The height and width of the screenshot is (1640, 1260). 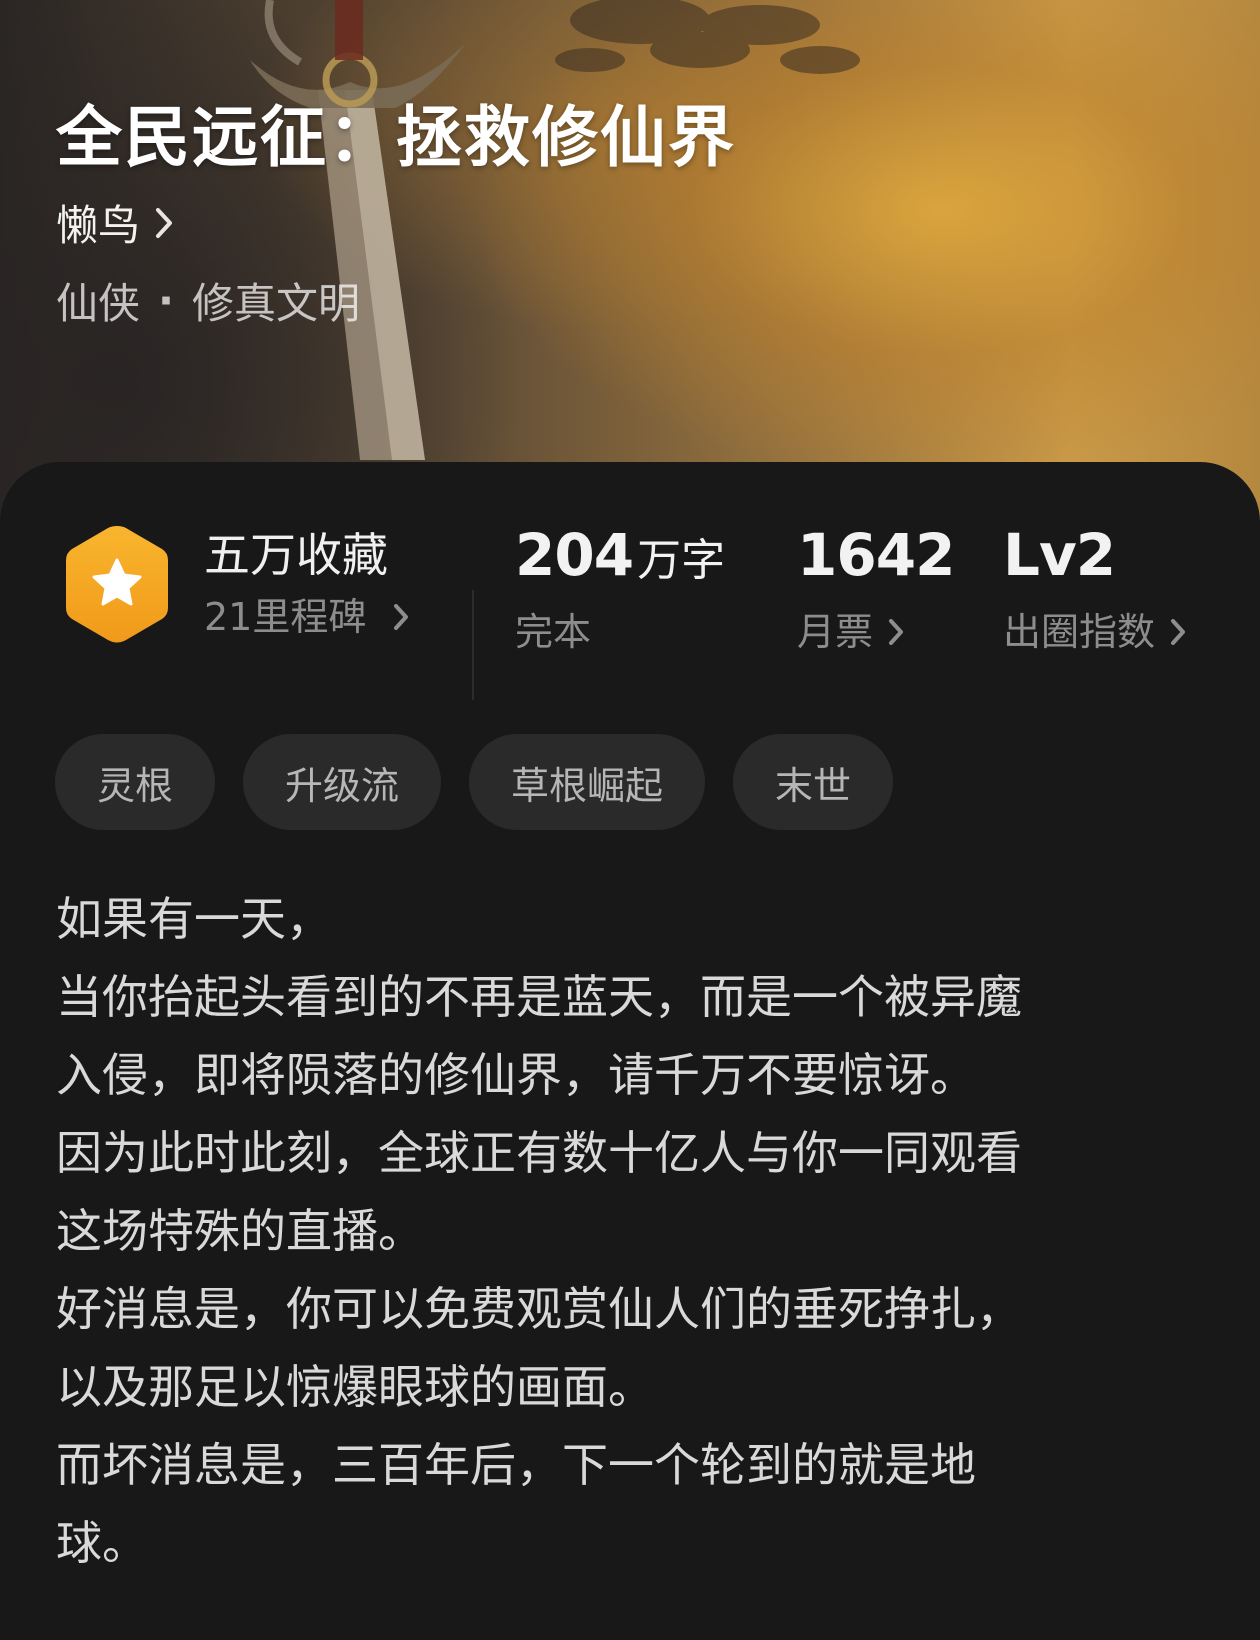 What do you see at coordinates (194, 919) in the screenshot?
I see `synopsis-line: 如果有一天，` at bounding box center [194, 919].